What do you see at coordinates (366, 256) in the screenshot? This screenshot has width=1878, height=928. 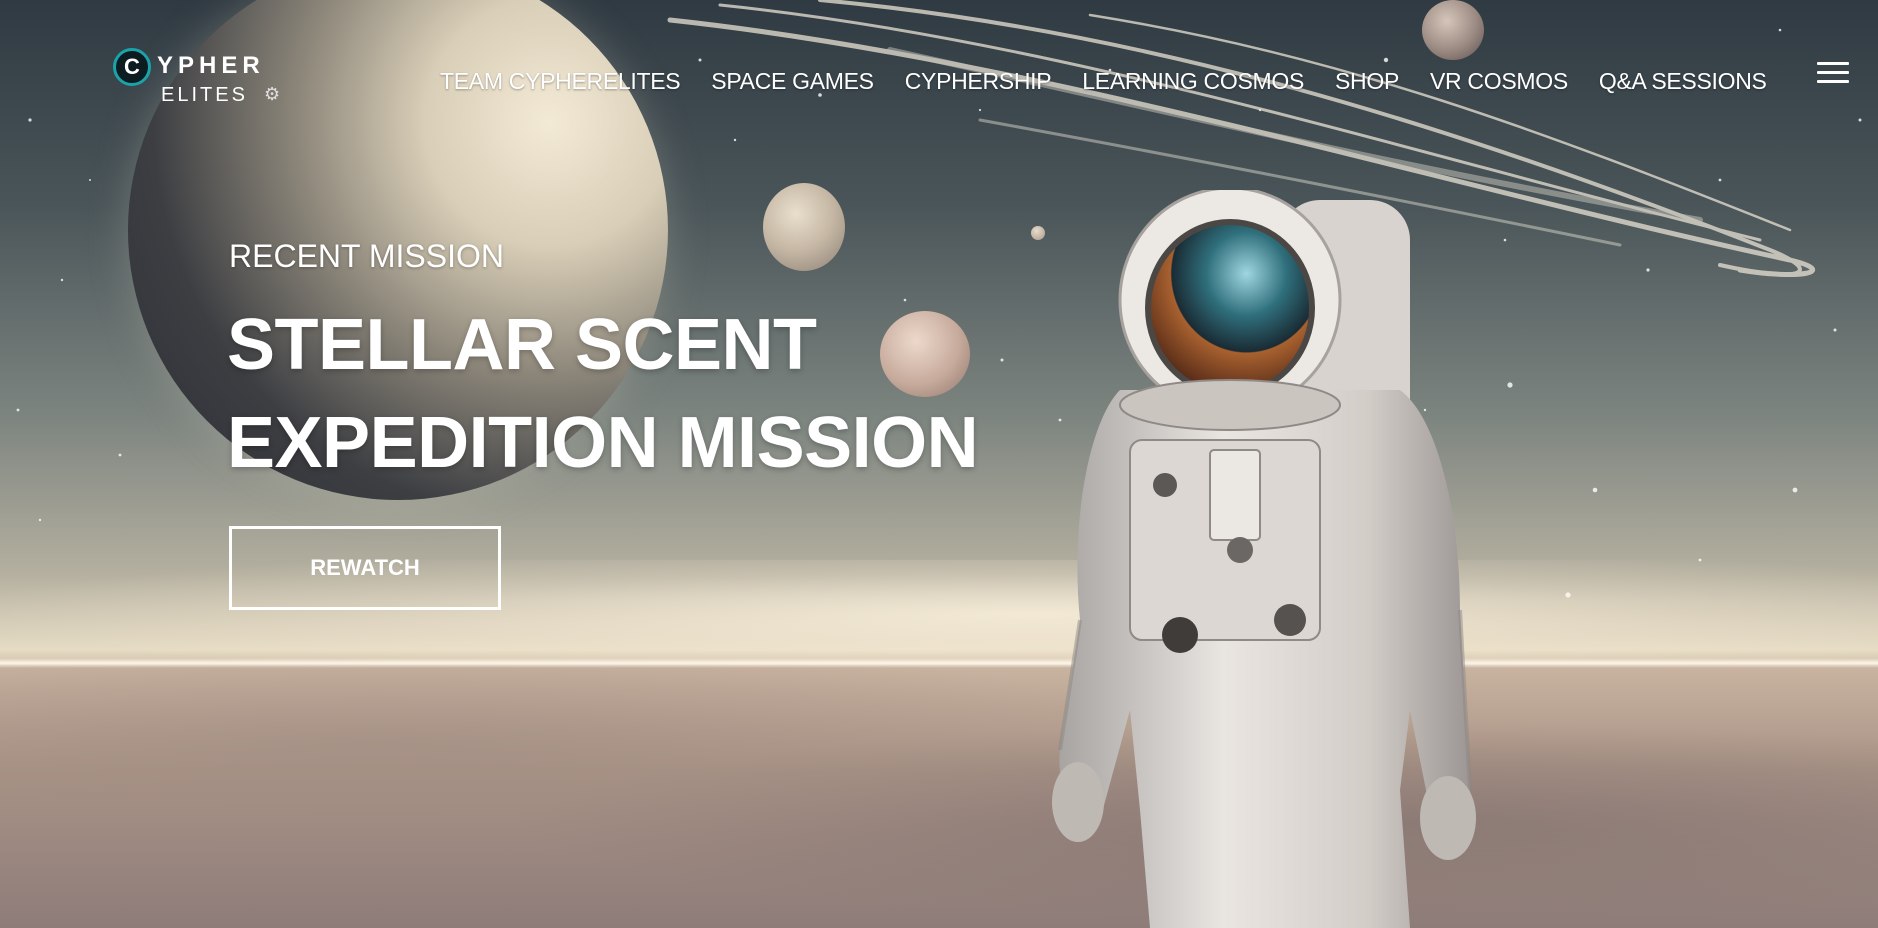 I see `hero-eyebrow: RECENT MISSION` at bounding box center [366, 256].